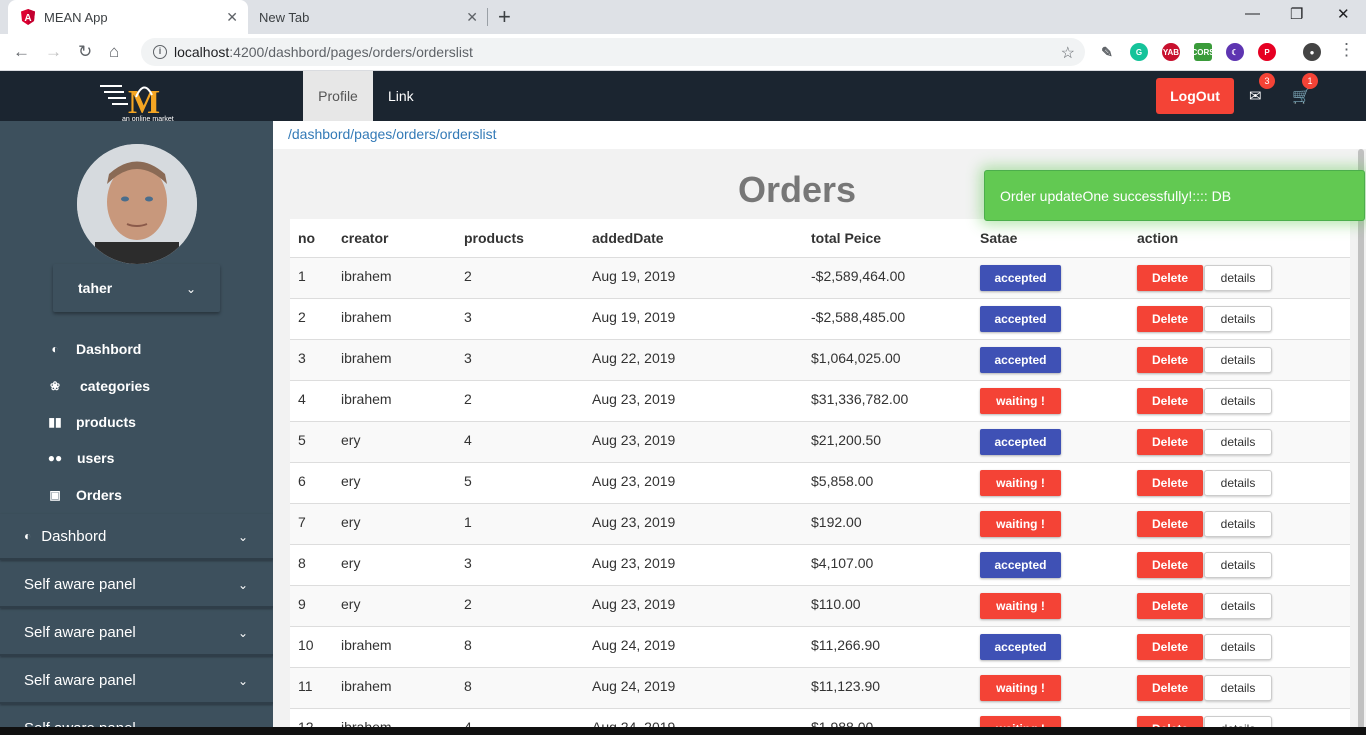  Describe the element at coordinates (85, 52) in the screenshot. I see `reload-icon: ↻` at that location.